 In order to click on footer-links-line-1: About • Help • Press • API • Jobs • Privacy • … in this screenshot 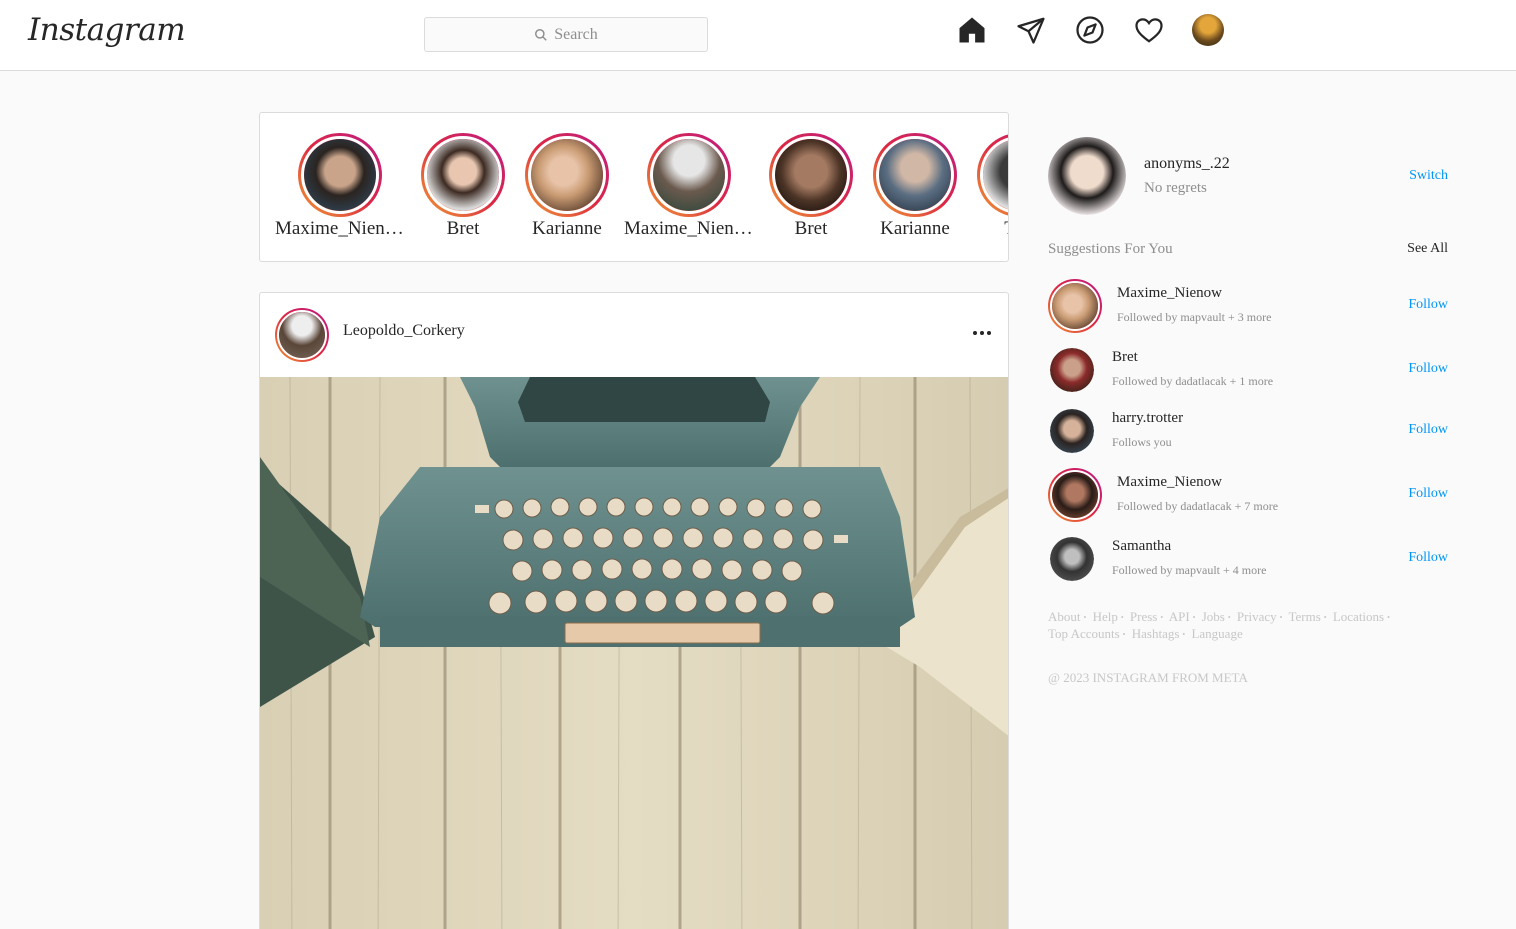, I will do `click(1219, 616)`.